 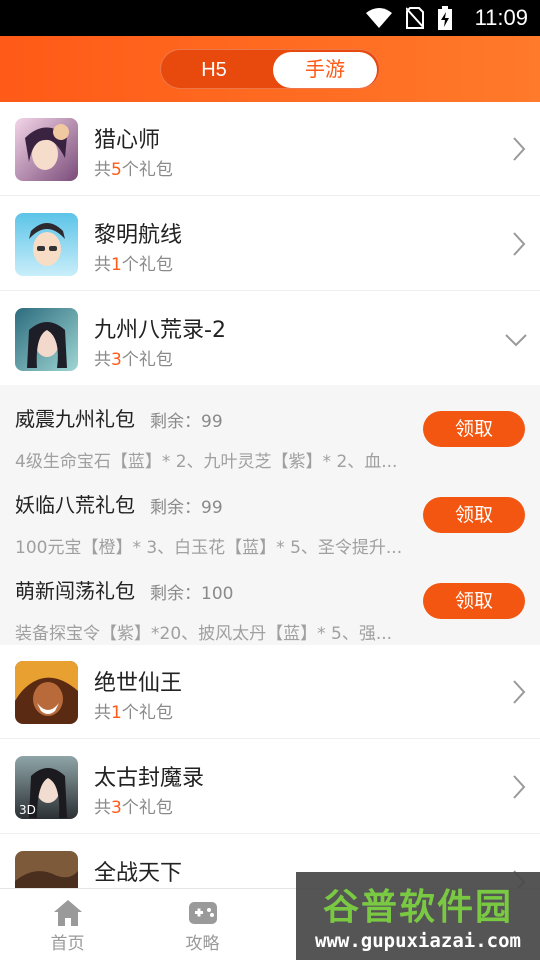 What do you see at coordinates (46, 787) in the screenshot?
I see `game-avatar: 3D` at bounding box center [46, 787].